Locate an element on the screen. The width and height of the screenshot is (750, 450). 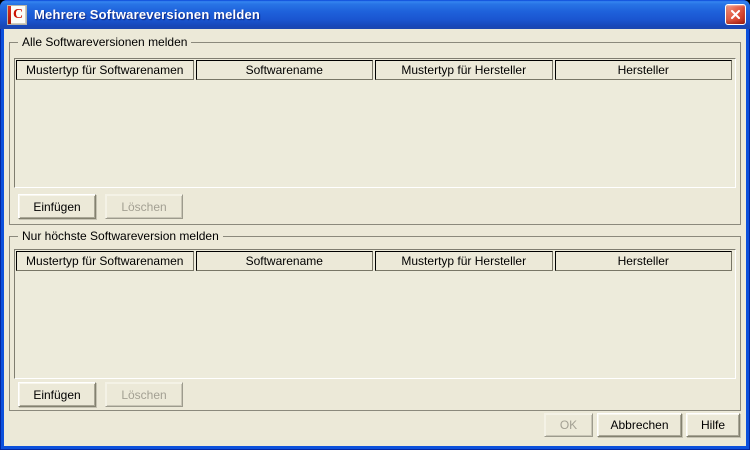
app-icon-letter: C is located at coordinates (18, 14).